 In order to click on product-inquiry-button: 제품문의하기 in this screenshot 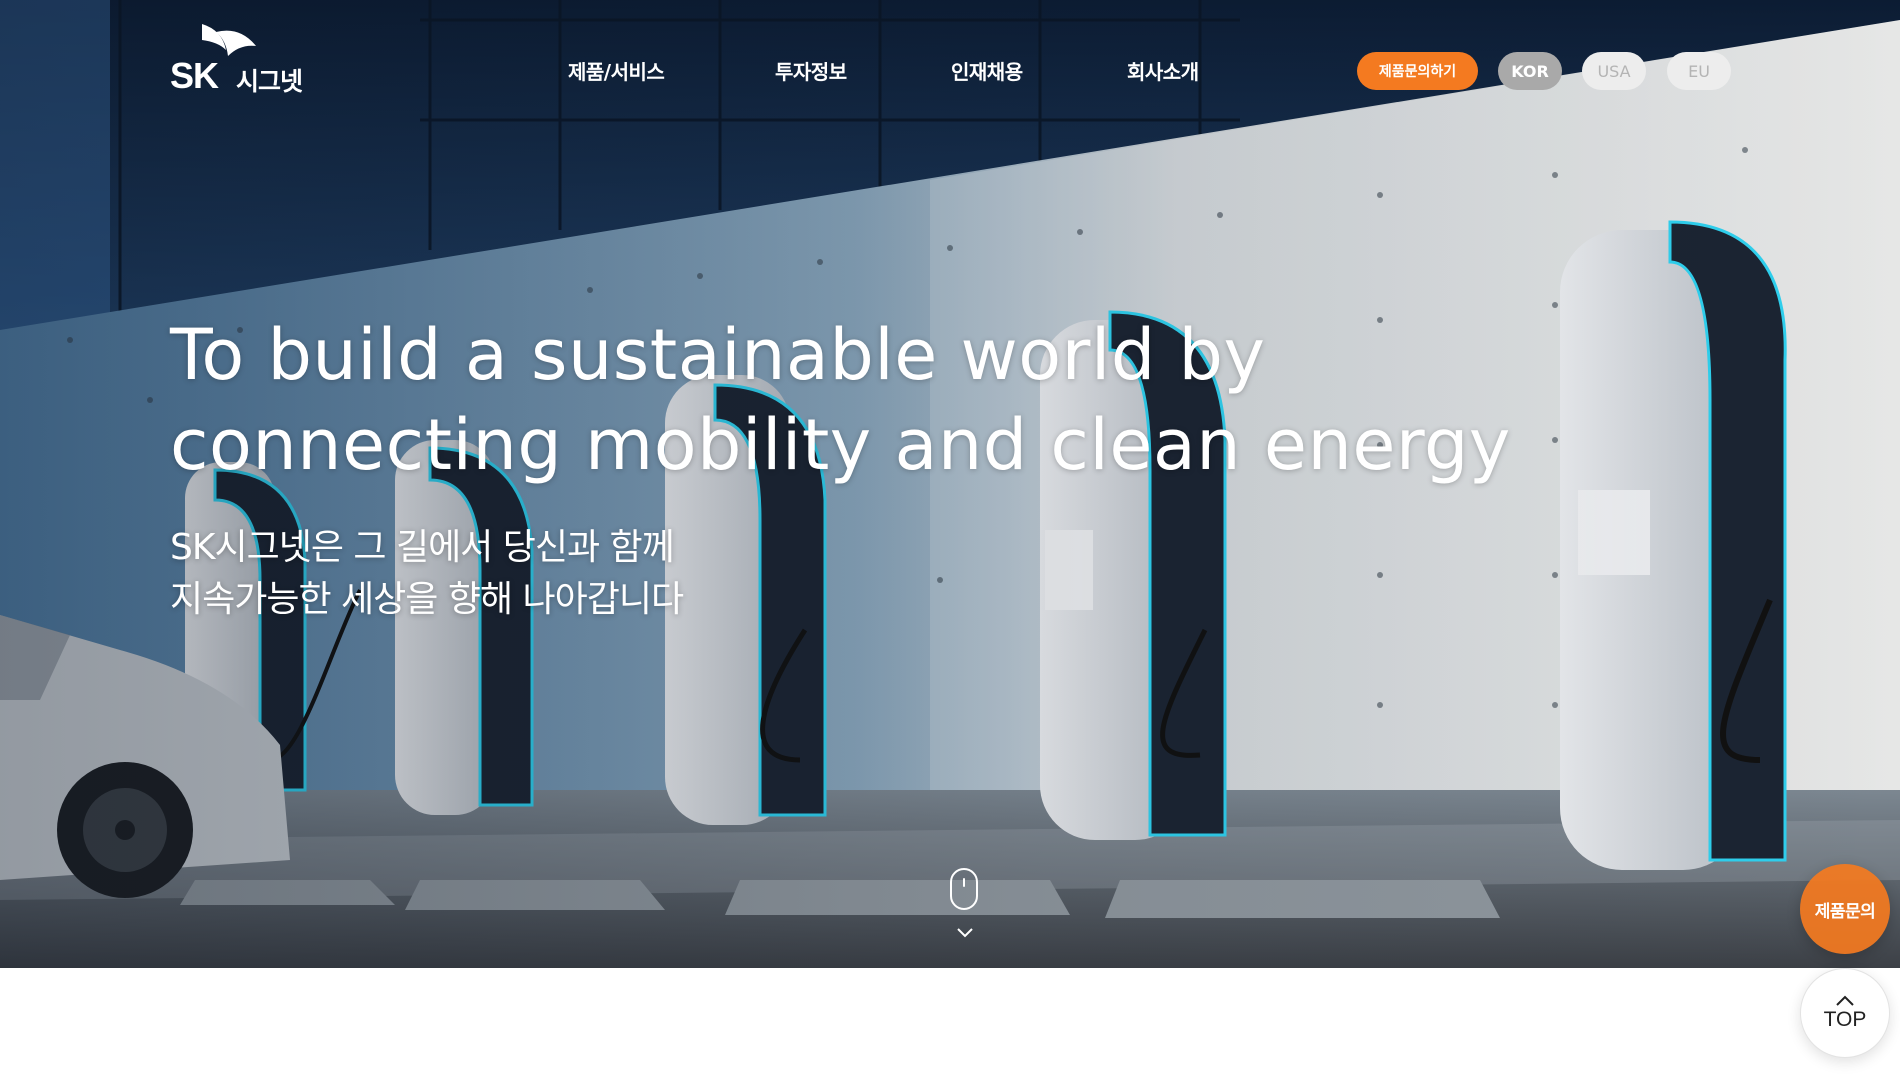, I will do `click(1417, 71)`.